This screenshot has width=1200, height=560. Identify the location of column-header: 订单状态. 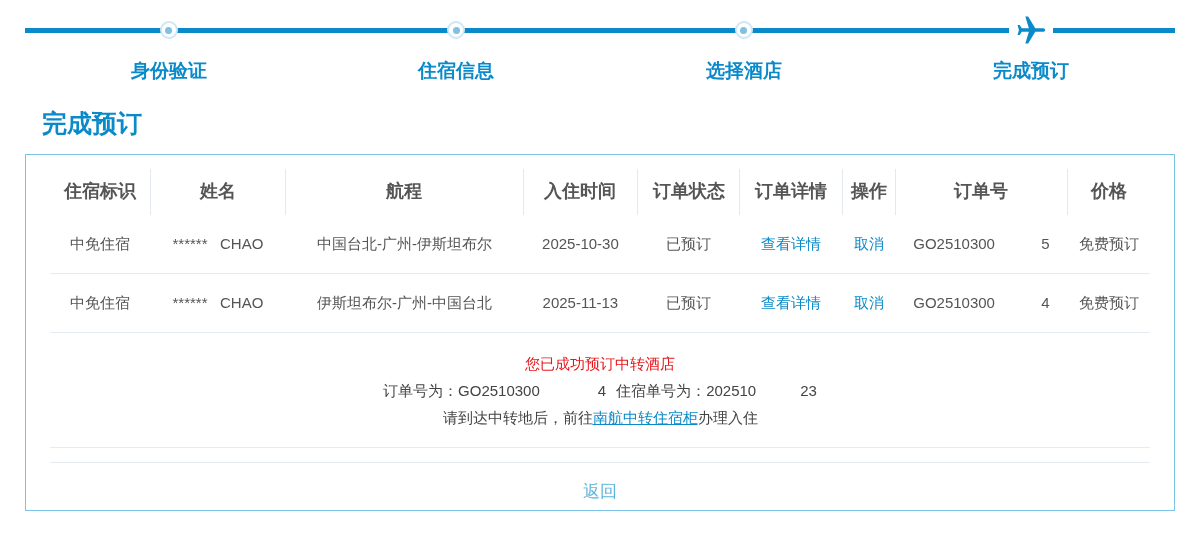
(688, 191).